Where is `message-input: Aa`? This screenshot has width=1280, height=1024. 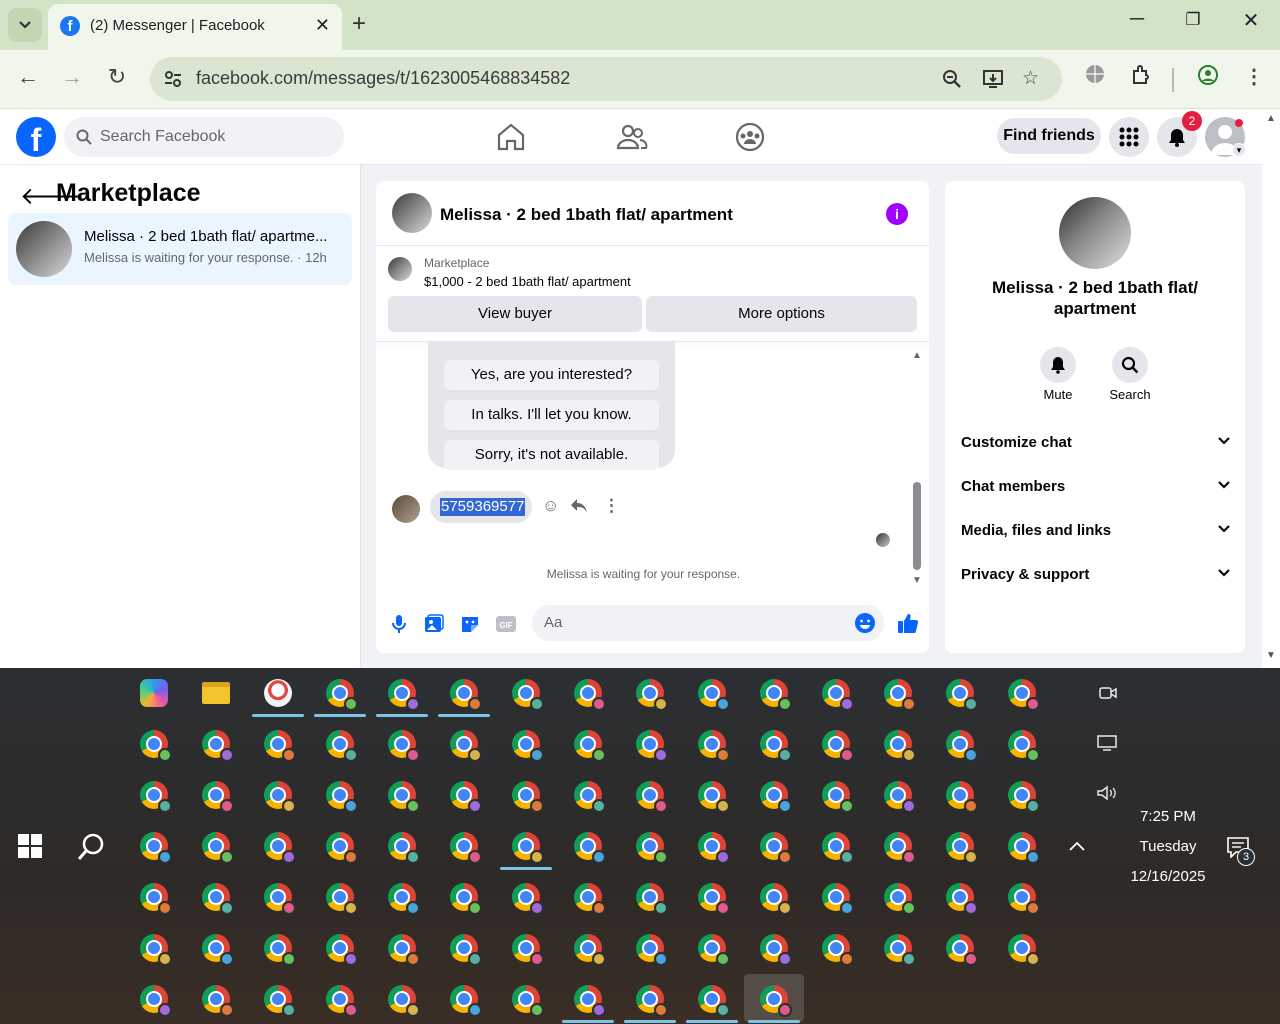 message-input: Aa is located at coordinates (708, 623).